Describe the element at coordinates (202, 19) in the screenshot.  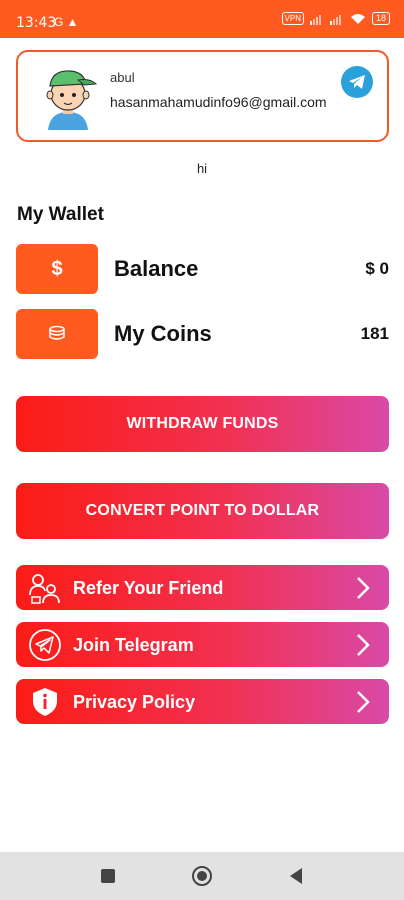
I see `status-bar: 13:43 G ▲ VPN 18` at that location.